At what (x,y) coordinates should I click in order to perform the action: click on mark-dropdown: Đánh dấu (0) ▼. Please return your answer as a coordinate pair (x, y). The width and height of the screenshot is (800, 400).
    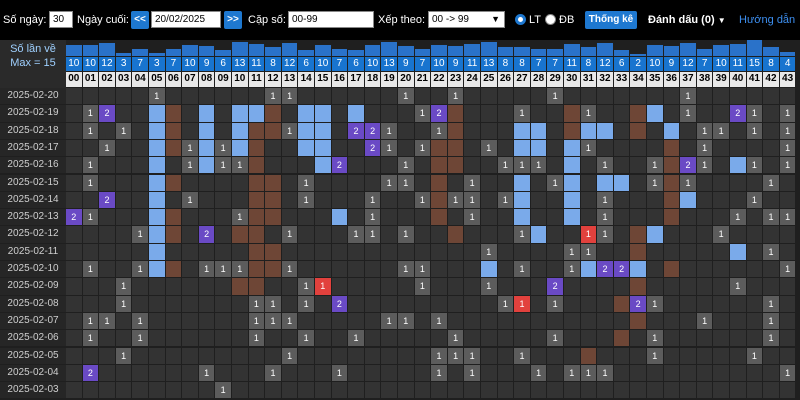
    Looking at the image, I should click on (687, 20).